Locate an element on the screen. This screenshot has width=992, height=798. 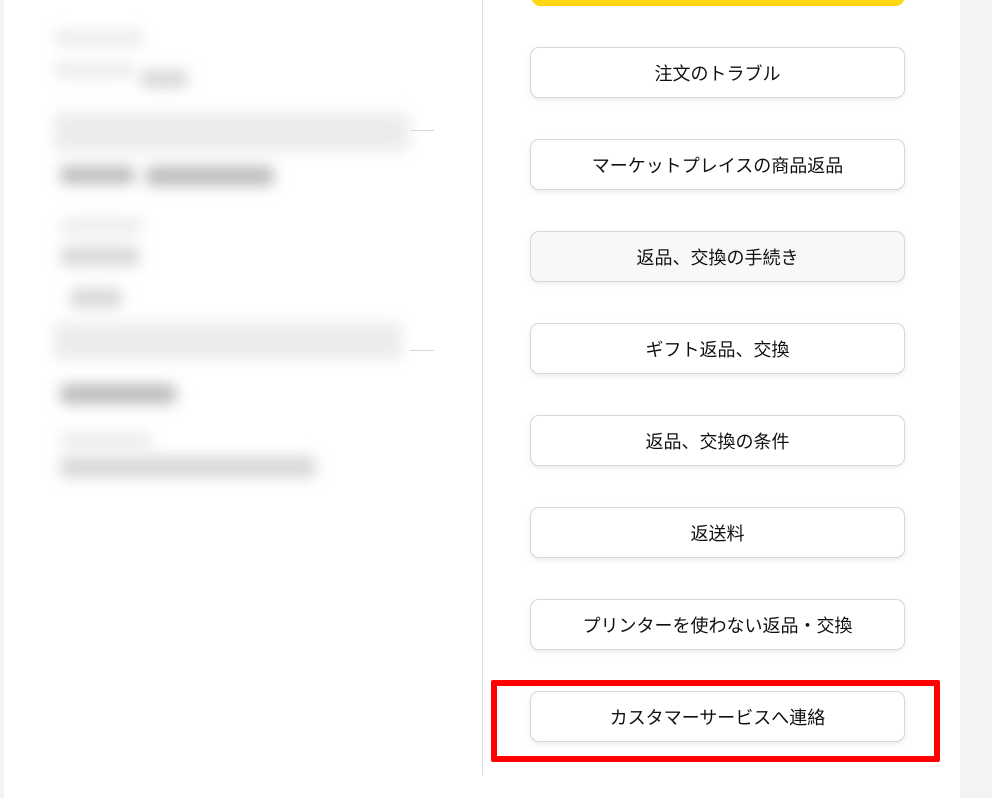
order-trouble-button: 注文のトラブル is located at coordinates (717, 72).